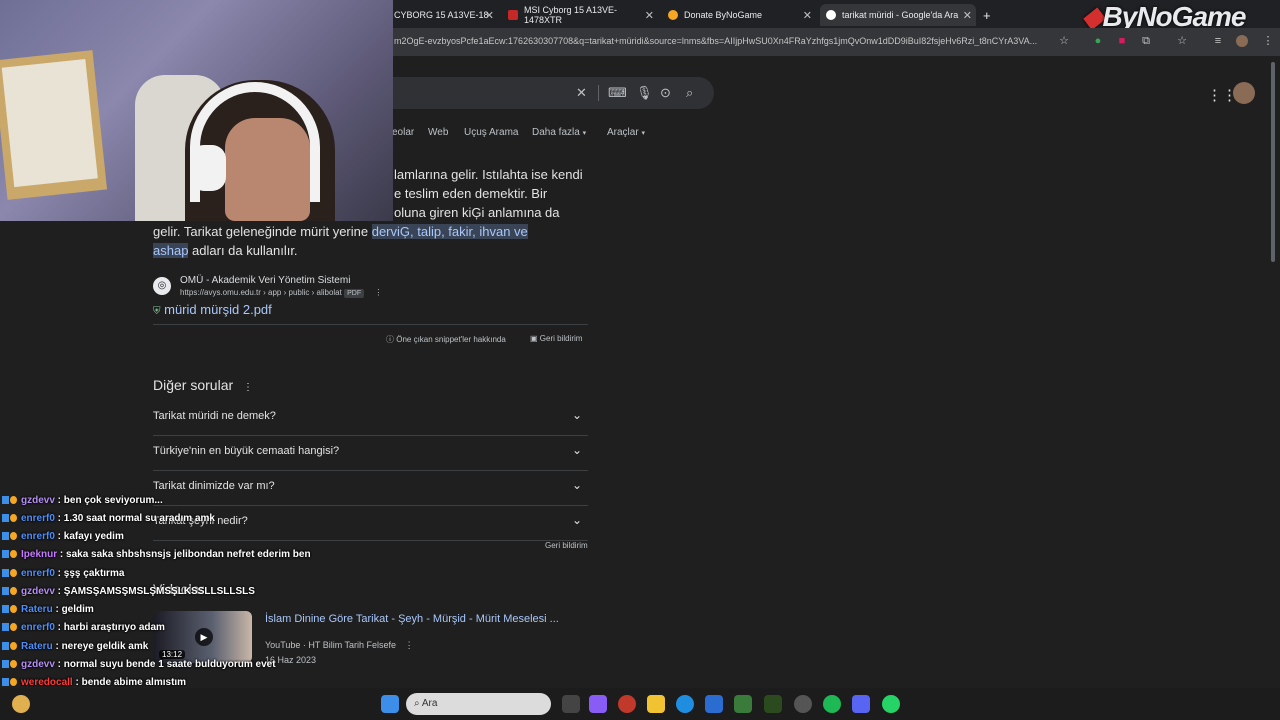 Image resolution: width=1280 pixels, height=720 pixels. Describe the element at coordinates (172, 654) in the screenshot. I see `video-duration: 13:12` at that location.